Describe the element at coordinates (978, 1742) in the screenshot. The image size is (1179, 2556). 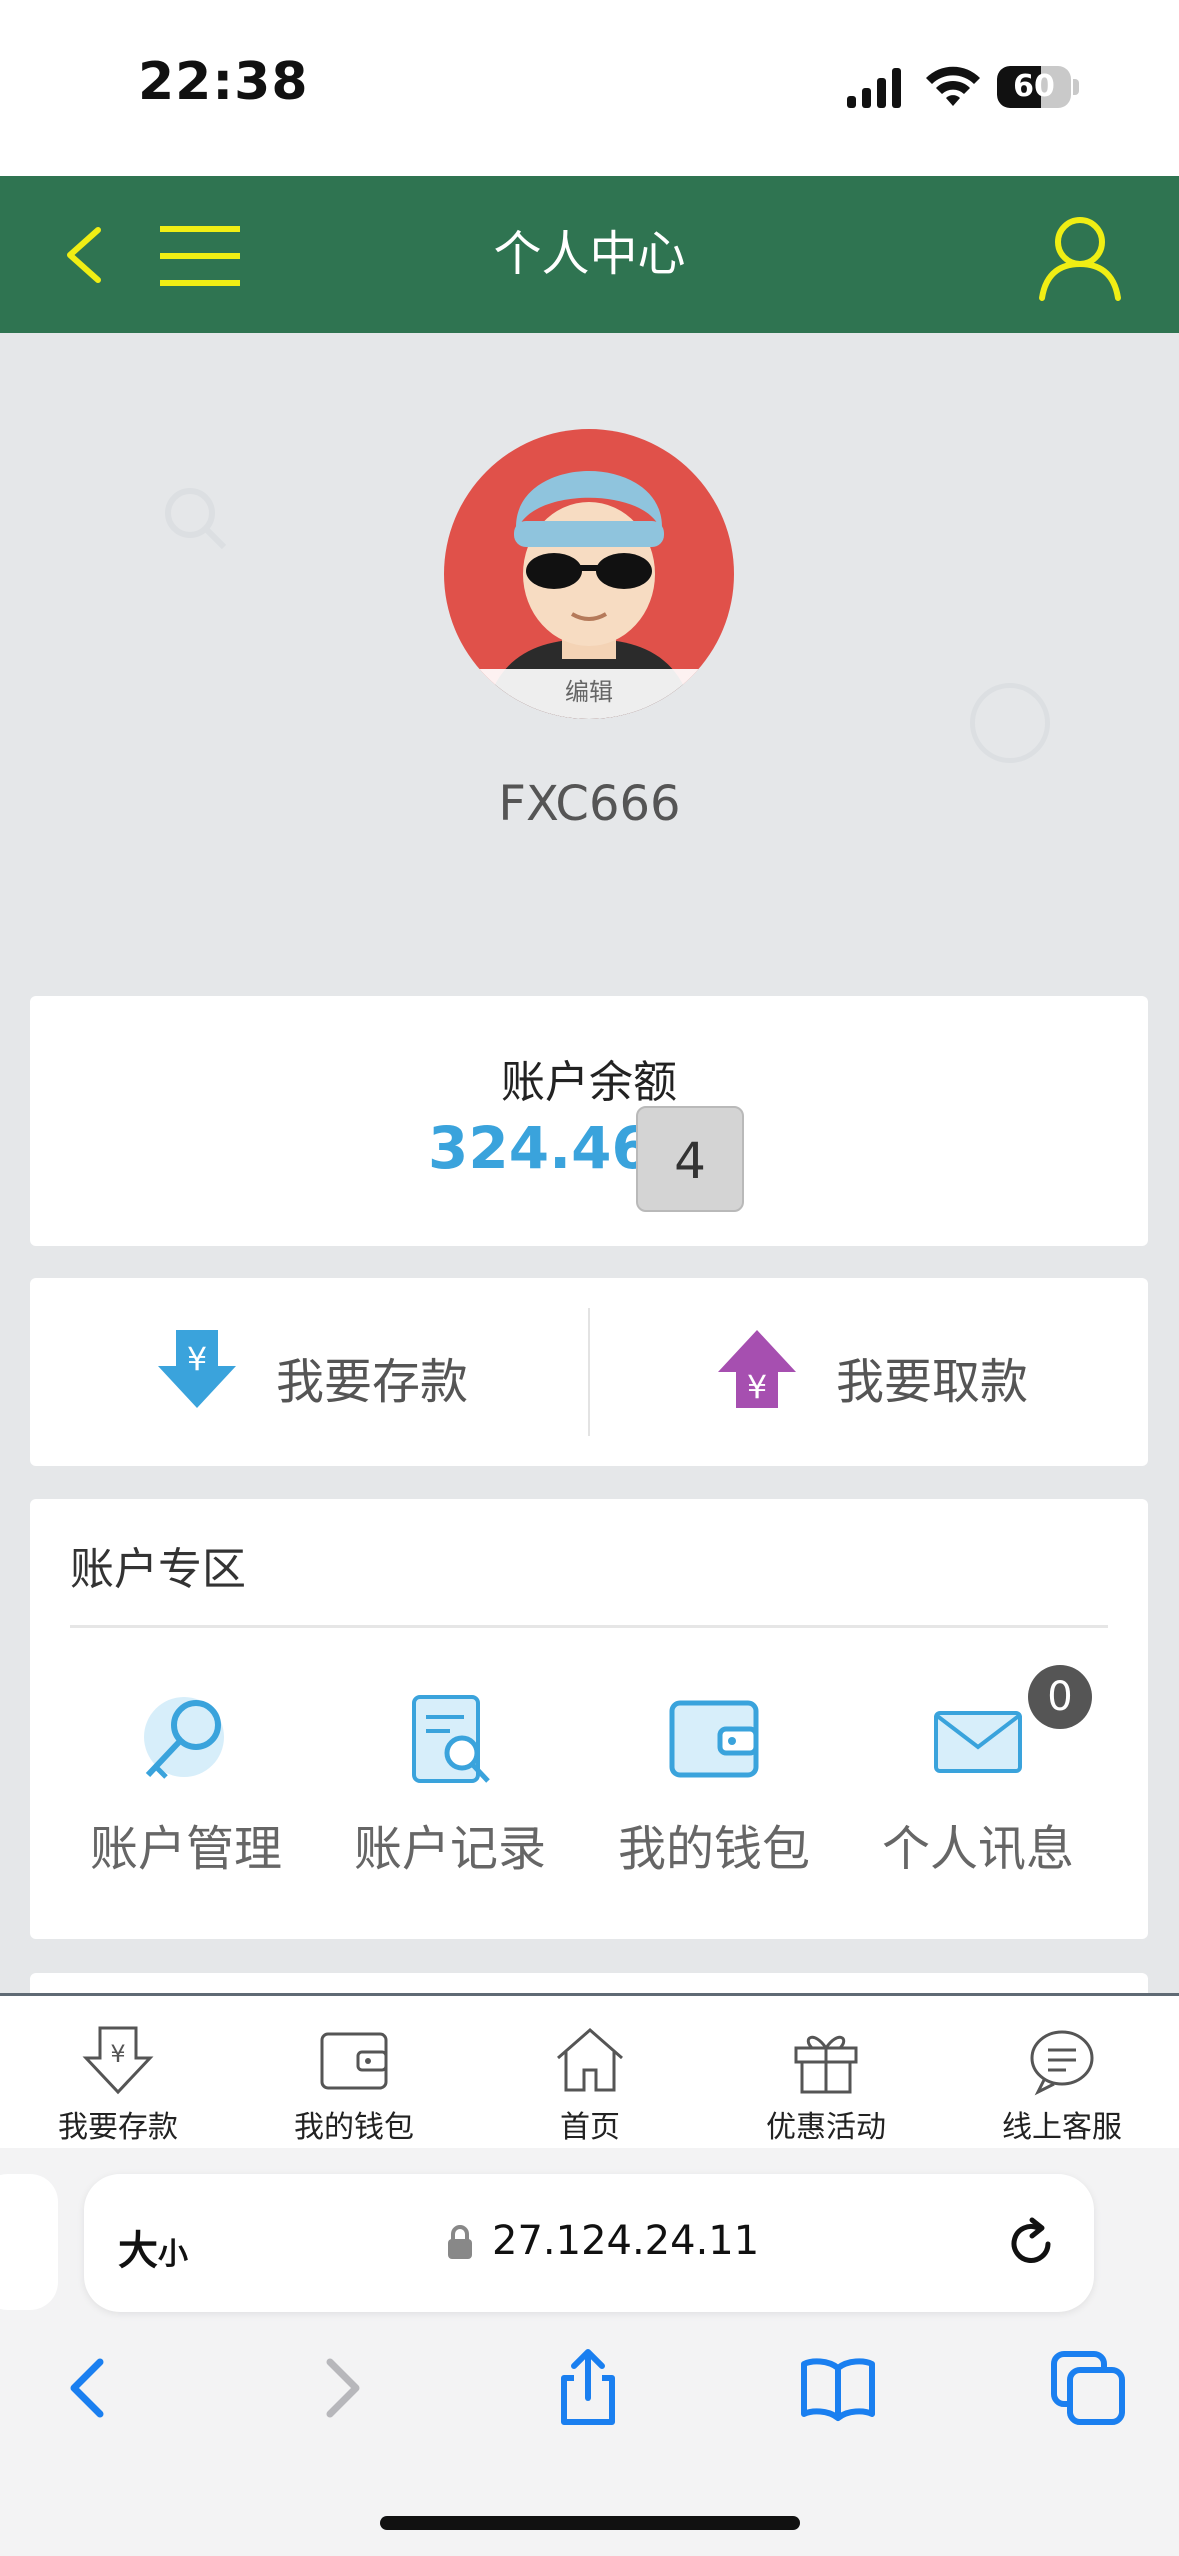
I see `envelope-icon` at that location.